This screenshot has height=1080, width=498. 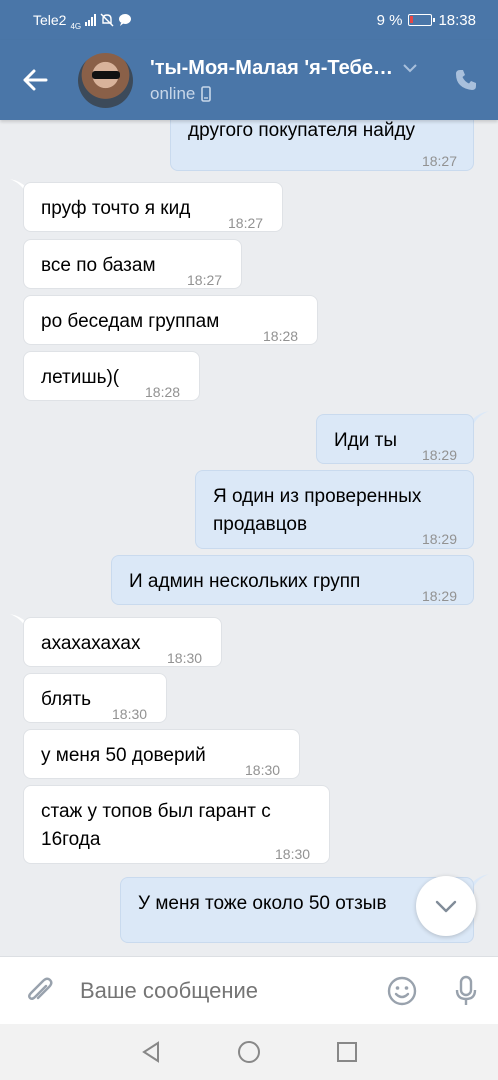 I want to click on message-incoming: ахахахахах 18:30, so click(x=122, y=642).